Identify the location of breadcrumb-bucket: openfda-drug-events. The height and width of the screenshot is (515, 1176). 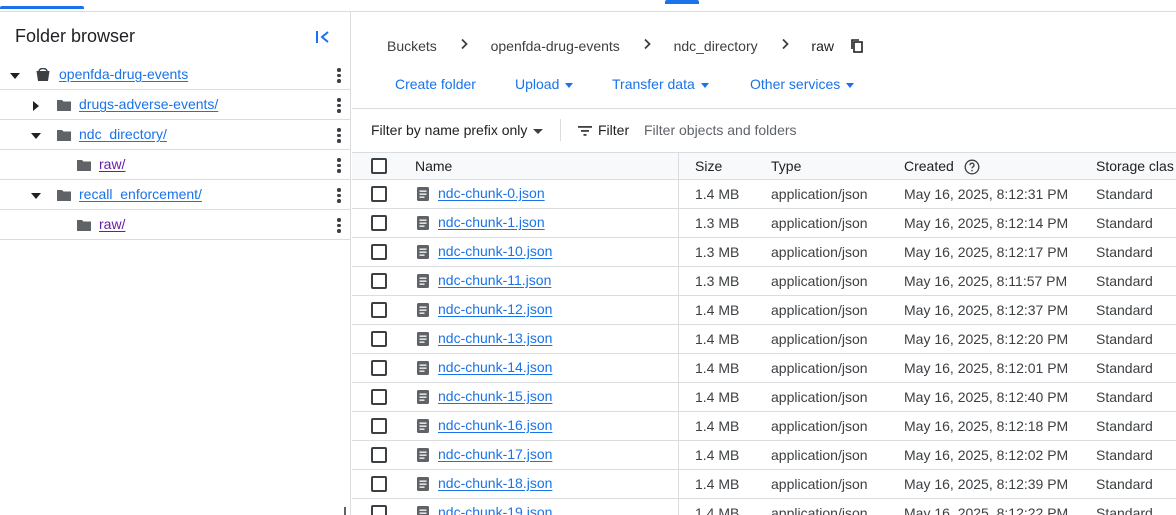
(555, 46).